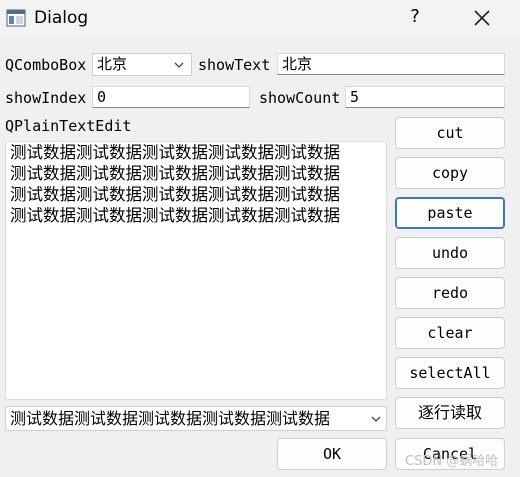 Image resolution: width=520 pixels, height=477 pixels. I want to click on help-button: ?, so click(415, 16).